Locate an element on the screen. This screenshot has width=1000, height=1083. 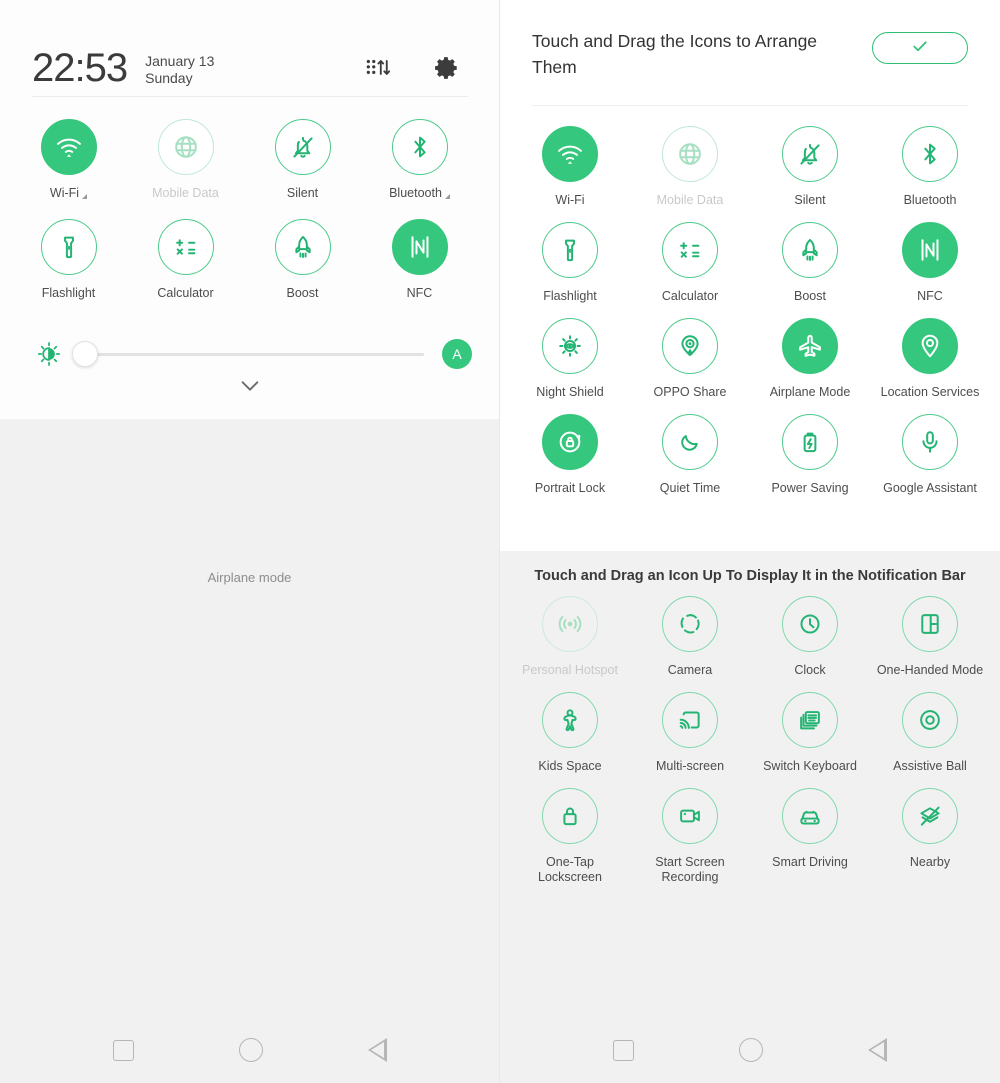
tile-one-handed-mode: One-Handed Mode is located at coordinates (930, 637).